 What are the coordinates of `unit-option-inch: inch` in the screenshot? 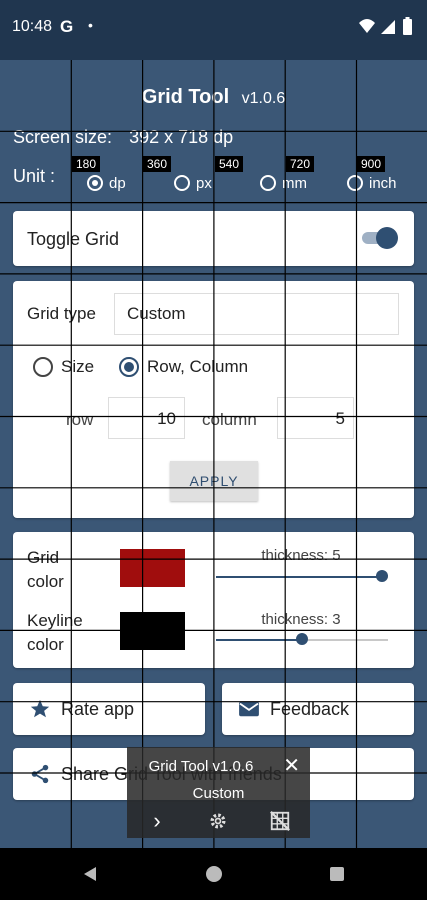 It's located at (372, 183).